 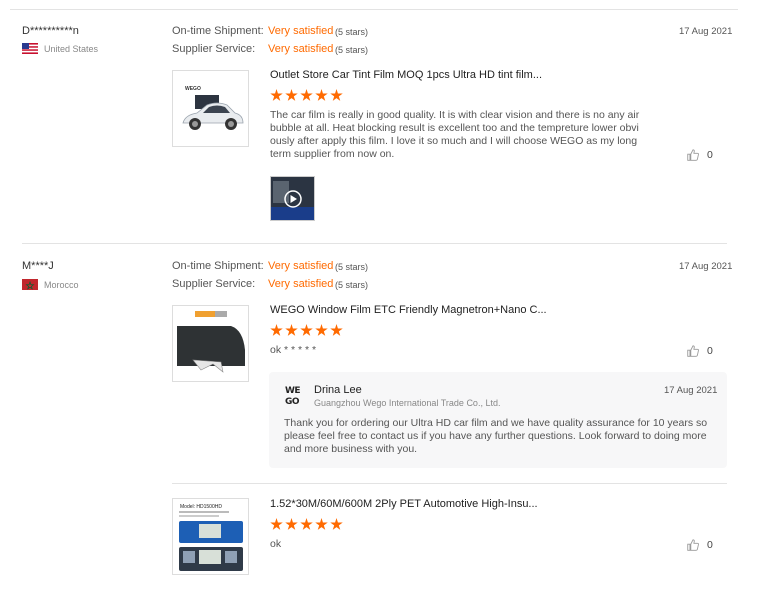 I want to click on country-label: United States, so click(x=71, y=48).